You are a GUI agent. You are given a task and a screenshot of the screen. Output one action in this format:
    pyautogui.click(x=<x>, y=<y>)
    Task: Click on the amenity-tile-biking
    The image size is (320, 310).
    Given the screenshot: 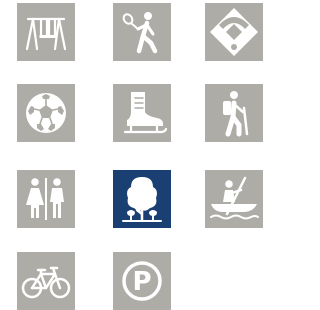 What is the action you would take?
    pyautogui.click(x=46, y=281)
    